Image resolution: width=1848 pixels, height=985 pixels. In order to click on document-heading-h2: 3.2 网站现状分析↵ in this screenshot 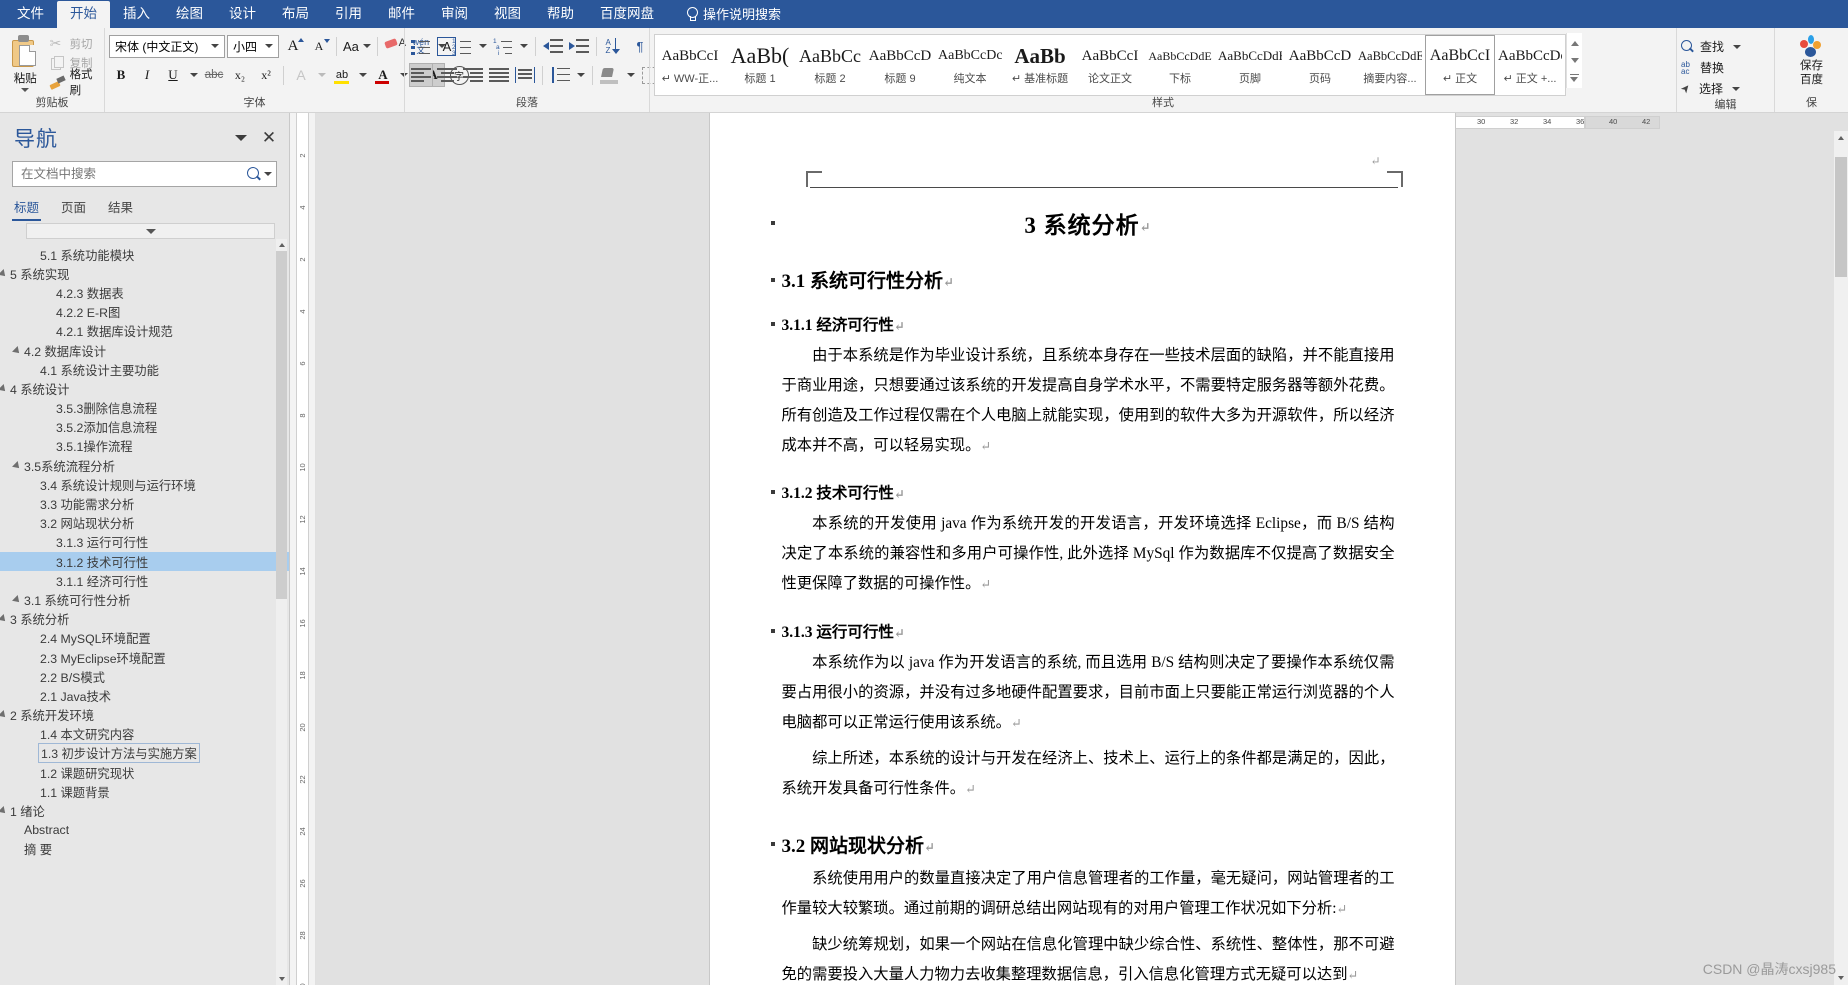, I will do `click(1082, 844)`.